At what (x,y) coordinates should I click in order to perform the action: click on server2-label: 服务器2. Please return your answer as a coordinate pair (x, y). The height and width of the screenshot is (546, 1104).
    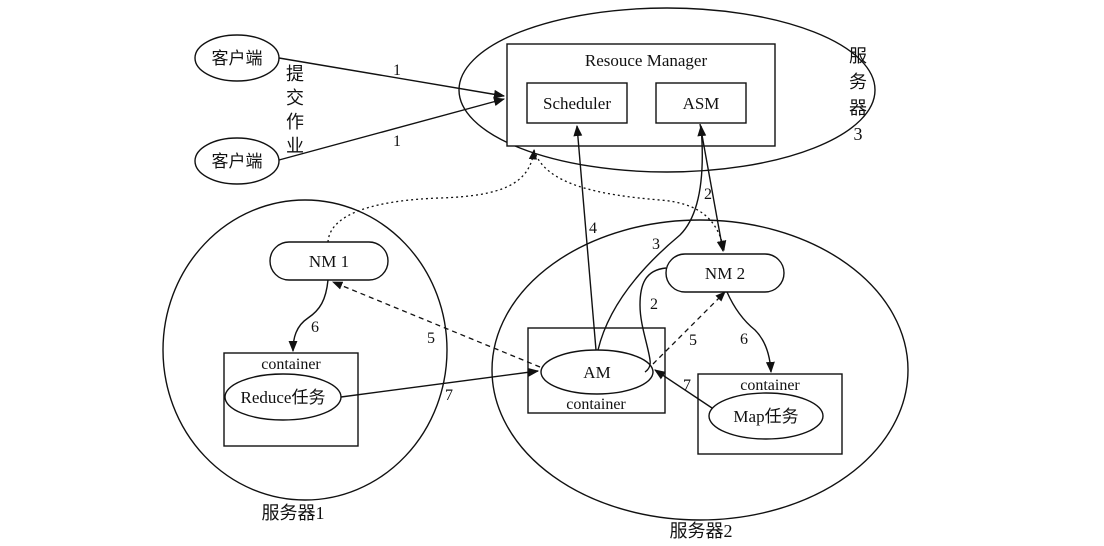
    Looking at the image, I should click on (701, 531).